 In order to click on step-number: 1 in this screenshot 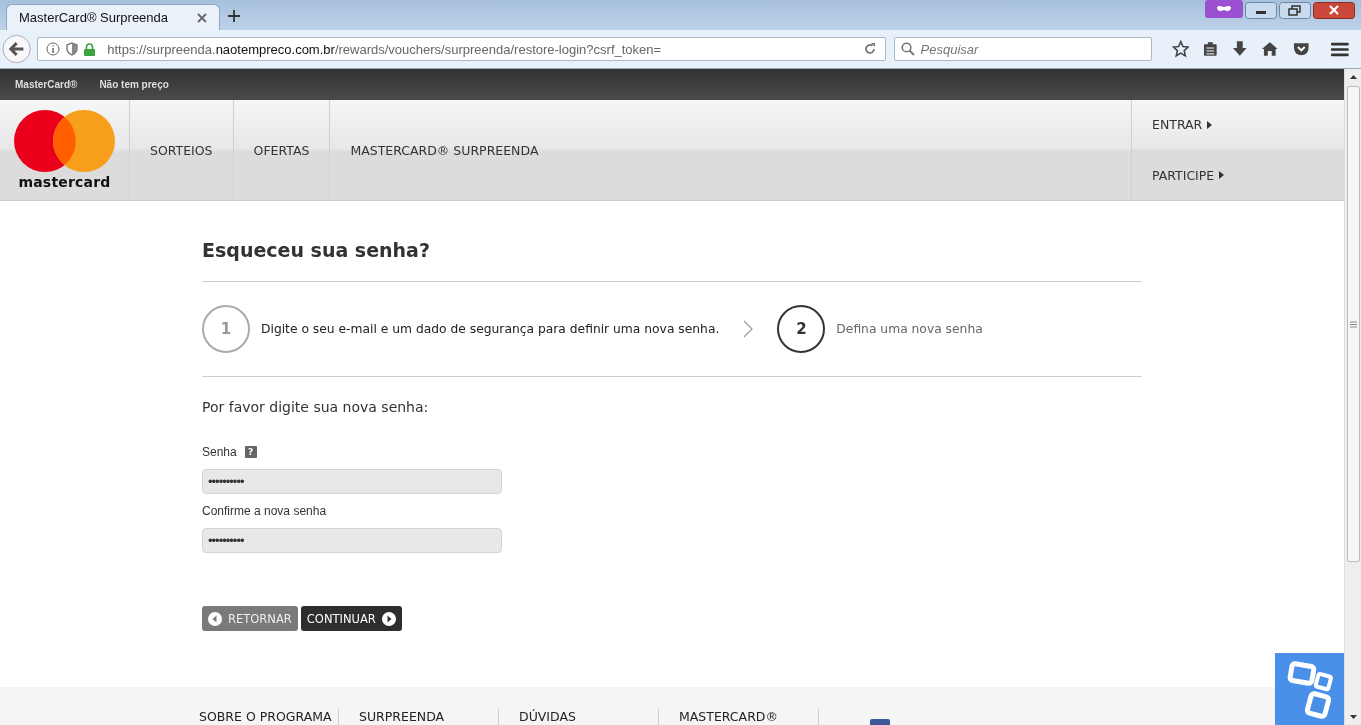, I will do `click(226, 329)`.